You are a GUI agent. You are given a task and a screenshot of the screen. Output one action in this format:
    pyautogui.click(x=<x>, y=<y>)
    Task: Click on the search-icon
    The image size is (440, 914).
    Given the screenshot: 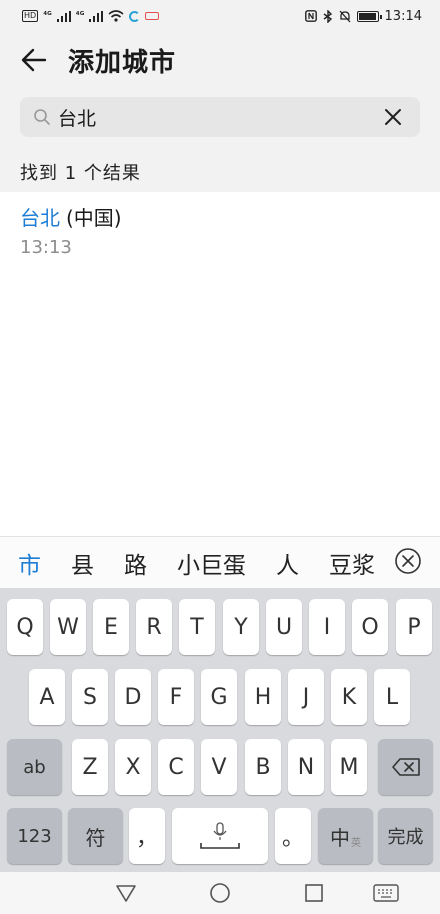 What is the action you would take?
    pyautogui.click(x=42, y=117)
    